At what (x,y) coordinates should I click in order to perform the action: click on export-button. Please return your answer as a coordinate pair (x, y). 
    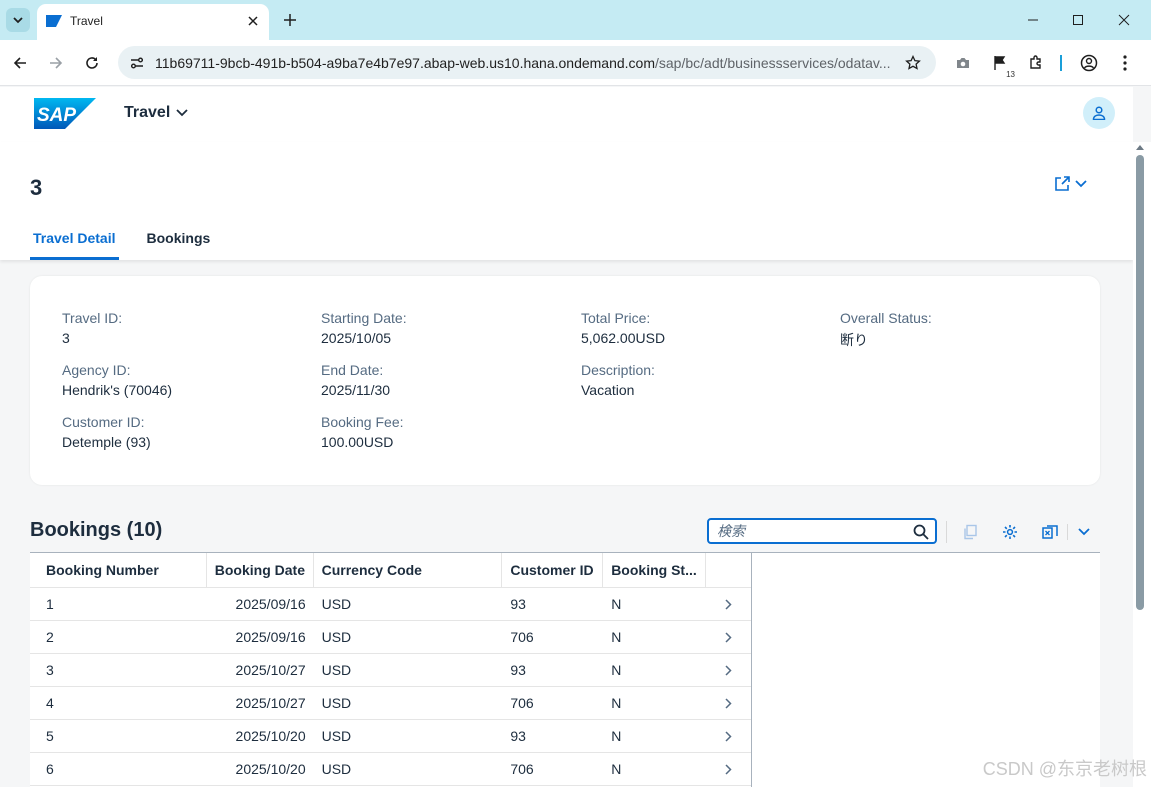
    Looking at the image, I should click on (1050, 532).